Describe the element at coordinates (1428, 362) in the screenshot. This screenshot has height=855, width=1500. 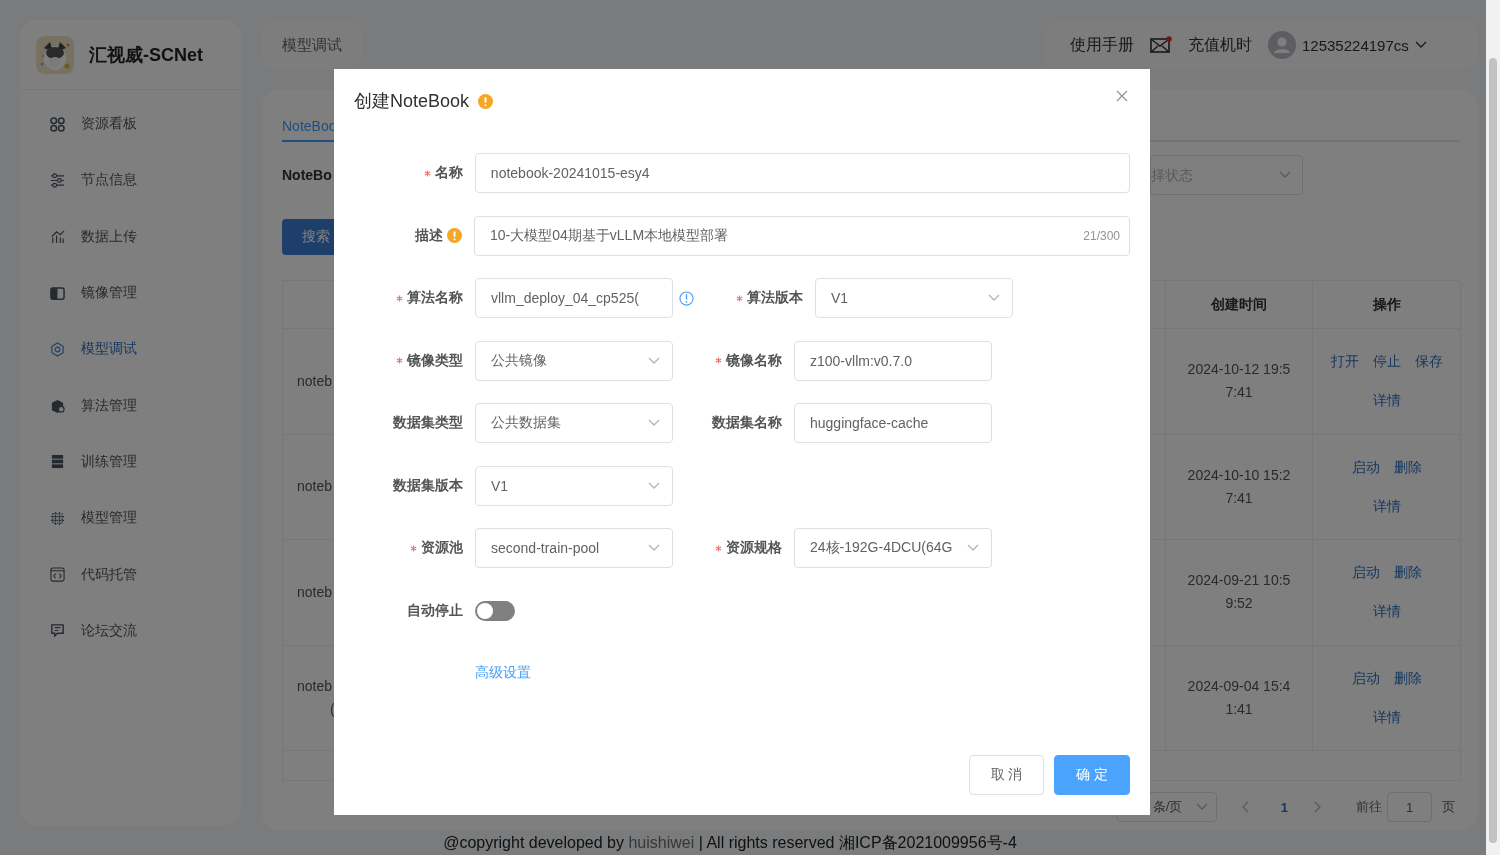
I see `action-link: 保存` at that location.